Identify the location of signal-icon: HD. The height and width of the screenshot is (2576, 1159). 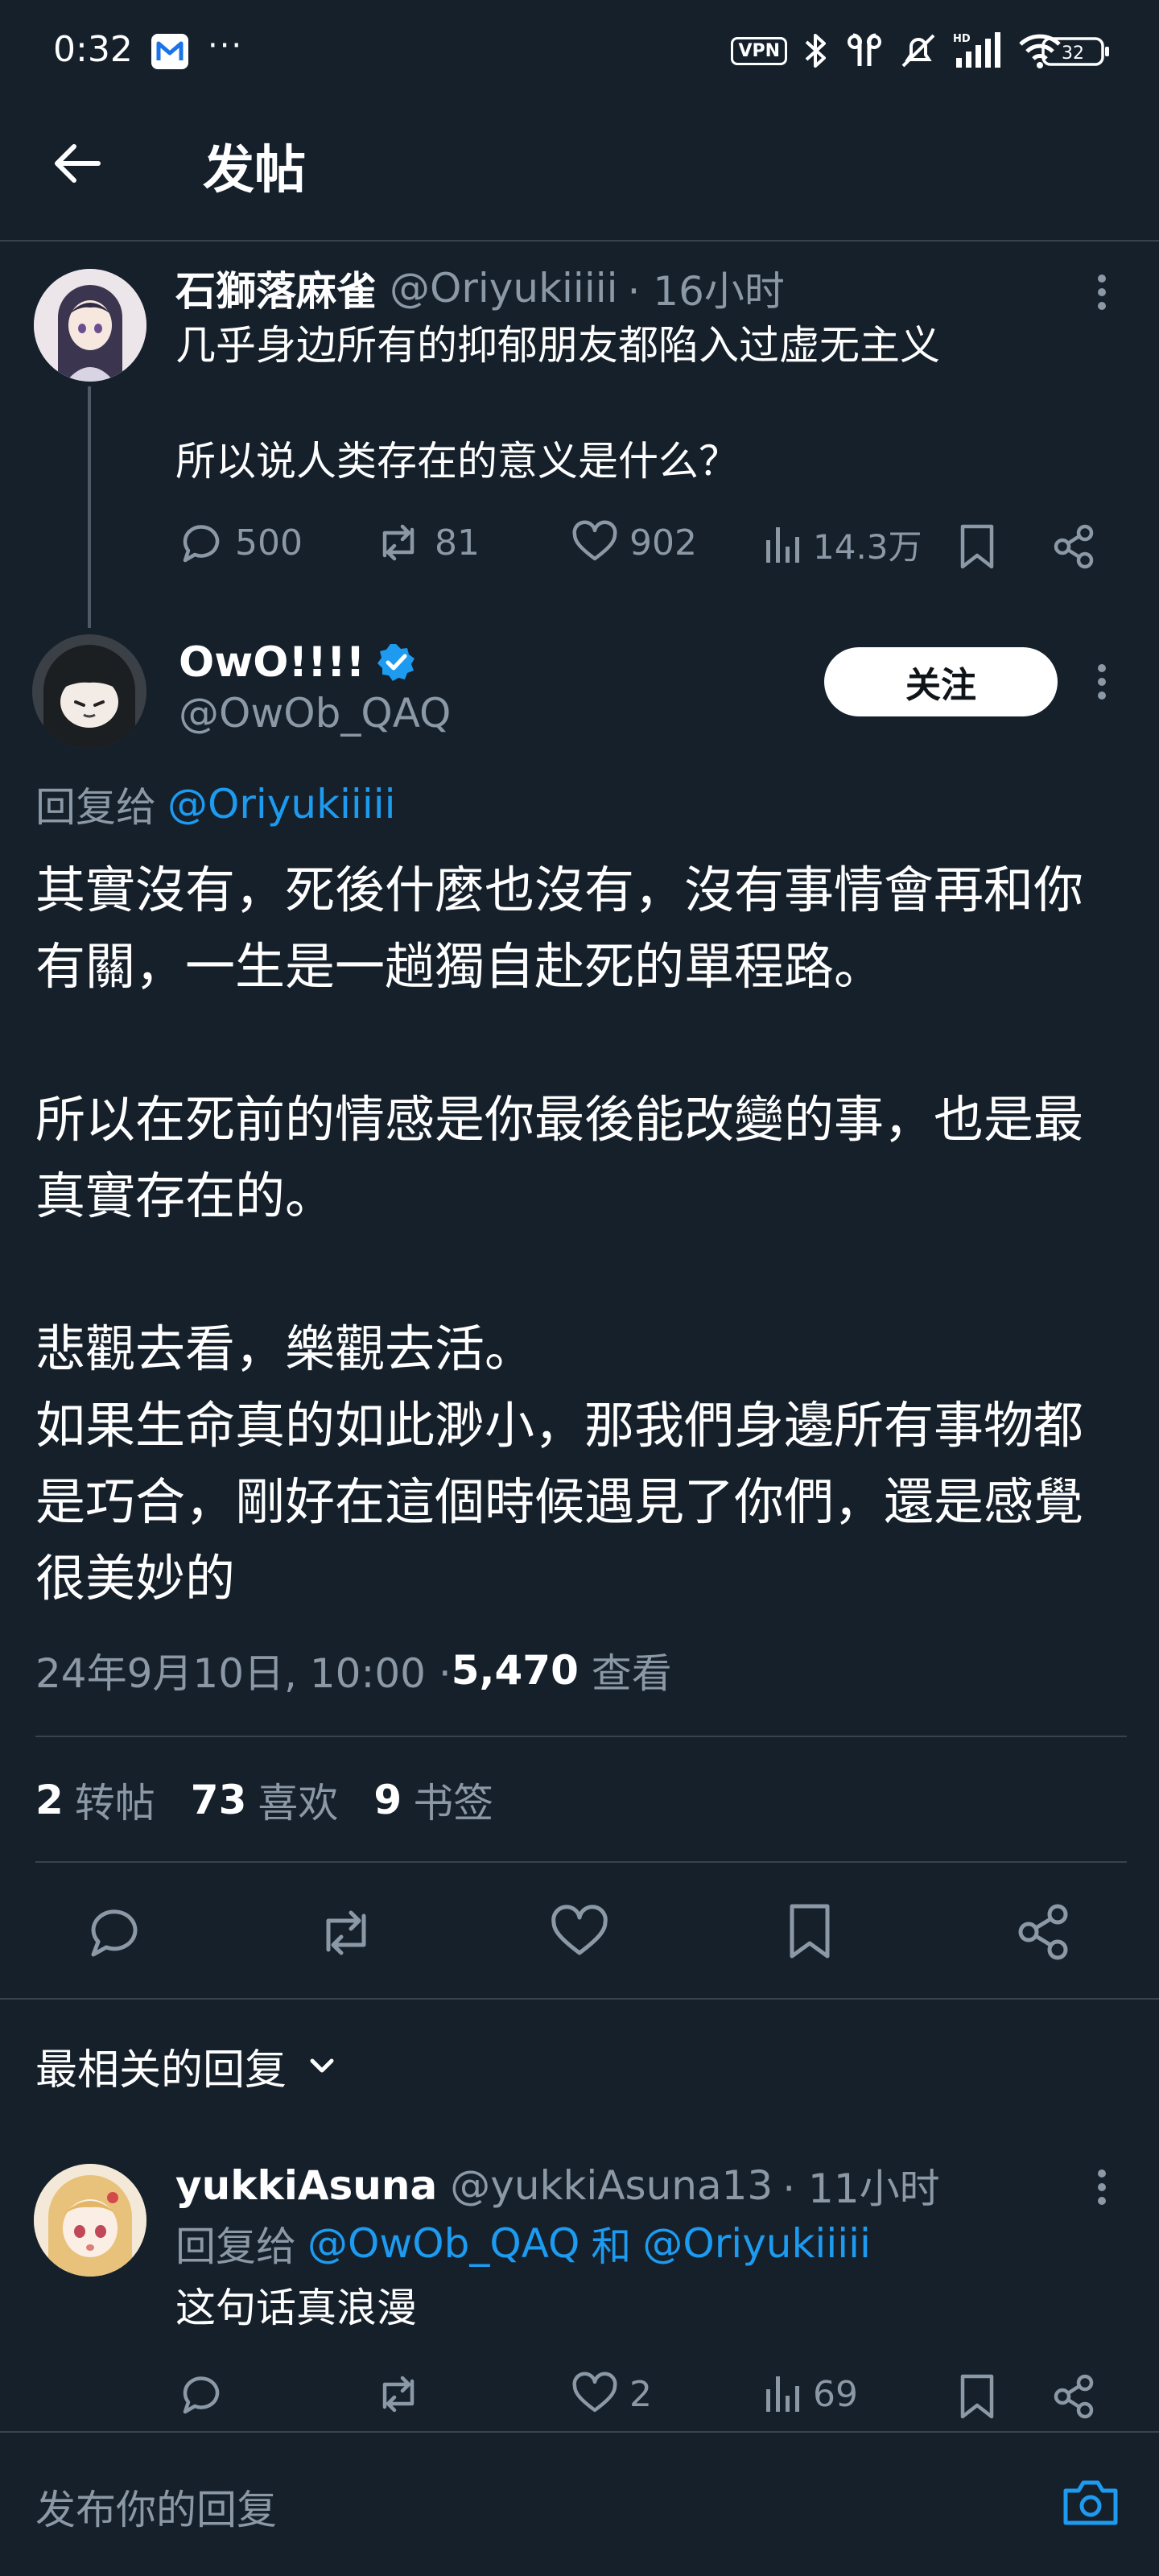
(978, 51).